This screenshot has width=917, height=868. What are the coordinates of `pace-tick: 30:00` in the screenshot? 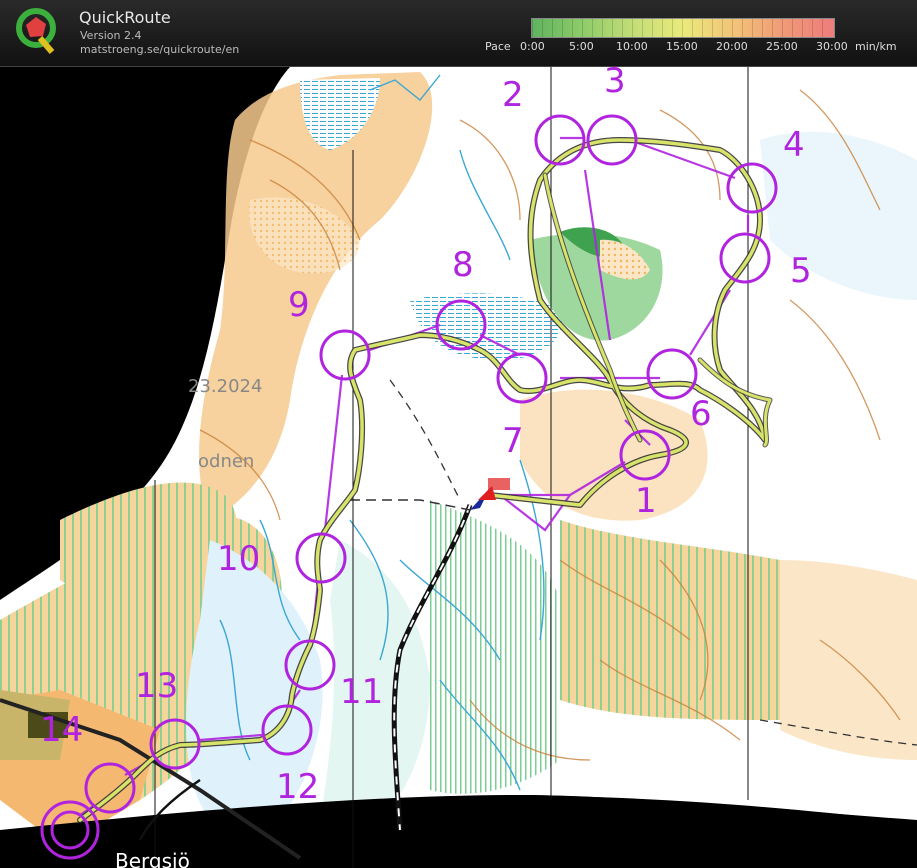 It's located at (832, 46).